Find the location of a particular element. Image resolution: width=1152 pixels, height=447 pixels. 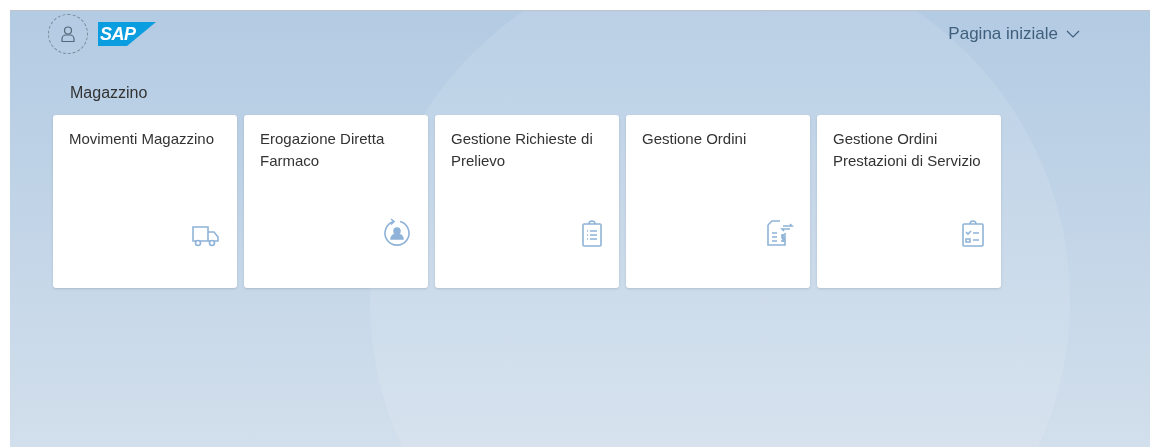

person-cycle-icon is located at coordinates (397, 233).